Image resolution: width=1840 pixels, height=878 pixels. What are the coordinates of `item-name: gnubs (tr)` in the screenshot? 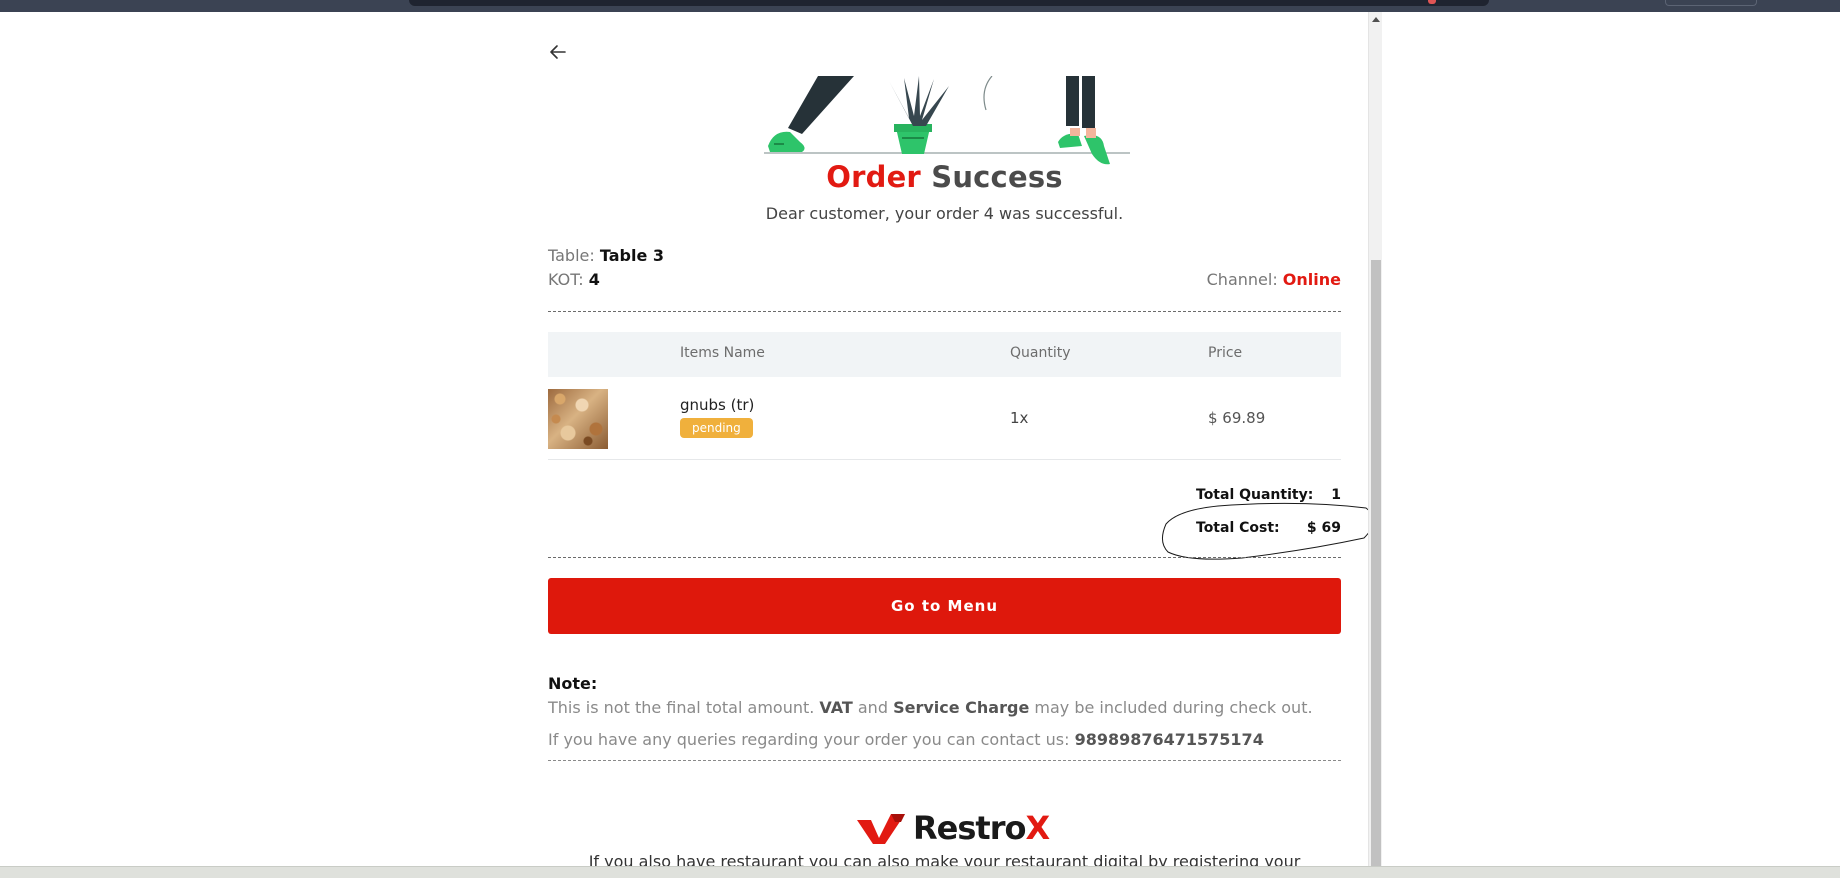 It's located at (717, 405).